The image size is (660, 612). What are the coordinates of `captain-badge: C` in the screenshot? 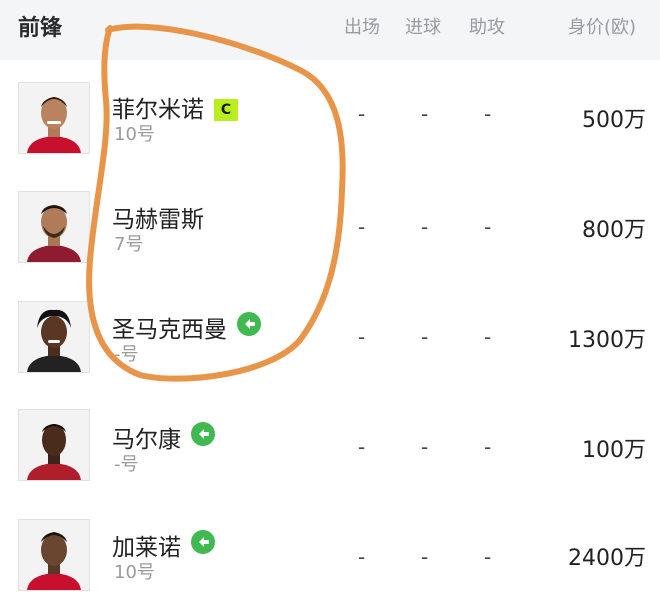 It's located at (226, 110).